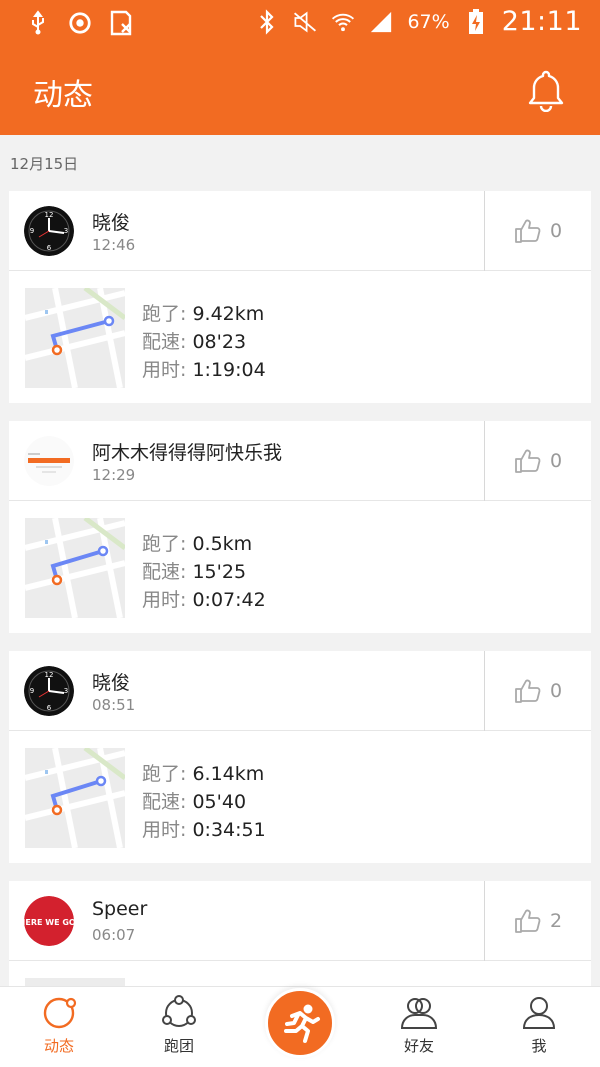  What do you see at coordinates (219, 572) in the screenshot?
I see `pace-value: 15'25` at bounding box center [219, 572].